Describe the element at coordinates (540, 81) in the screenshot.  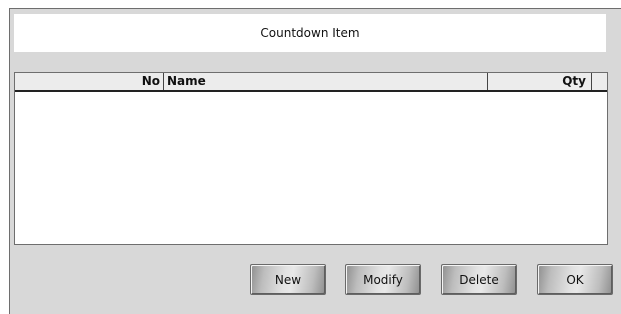
I see `column-header-qty: Qty` at that location.